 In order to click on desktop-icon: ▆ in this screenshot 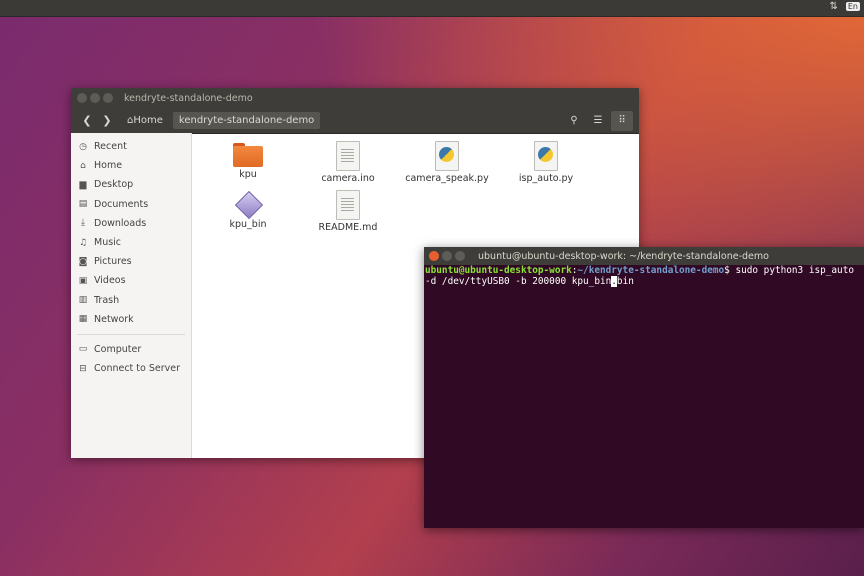, I will do `click(83, 184)`.